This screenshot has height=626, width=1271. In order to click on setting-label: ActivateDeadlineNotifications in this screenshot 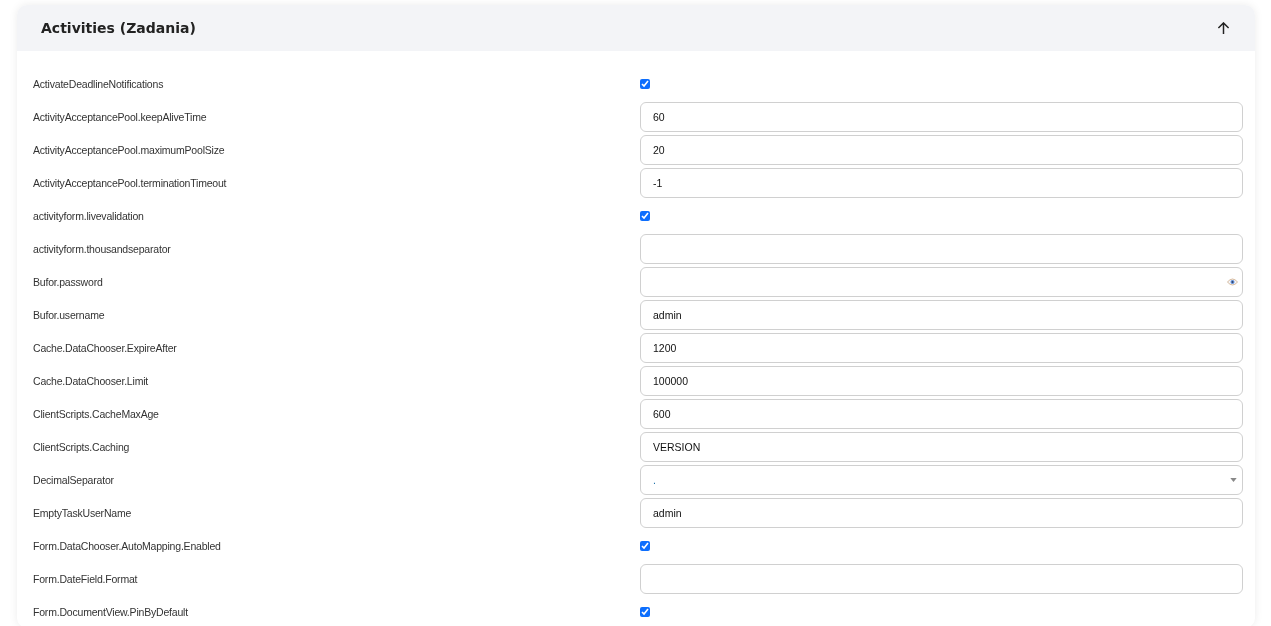, I will do `click(99, 83)`.